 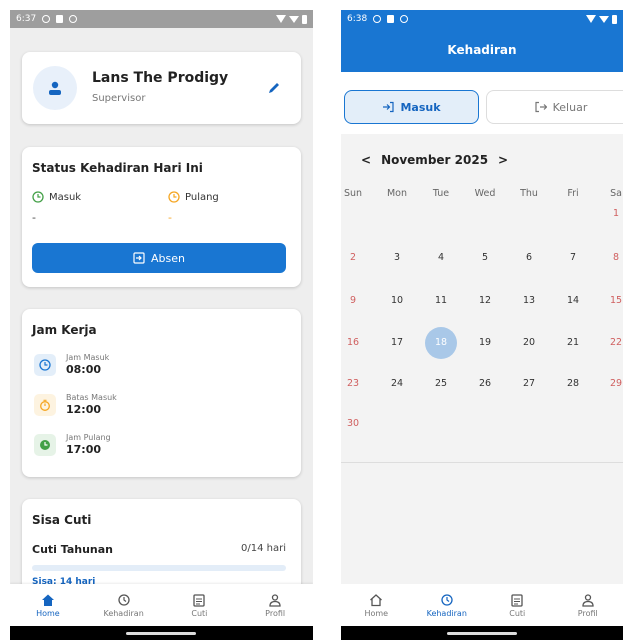 I want to click on calendar-day: 15, so click(x=612, y=301).